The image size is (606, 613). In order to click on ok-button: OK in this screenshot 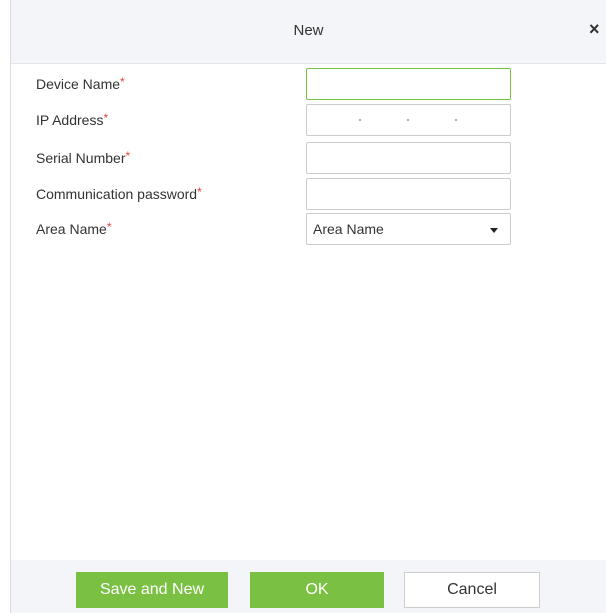, I will do `click(317, 590)`.